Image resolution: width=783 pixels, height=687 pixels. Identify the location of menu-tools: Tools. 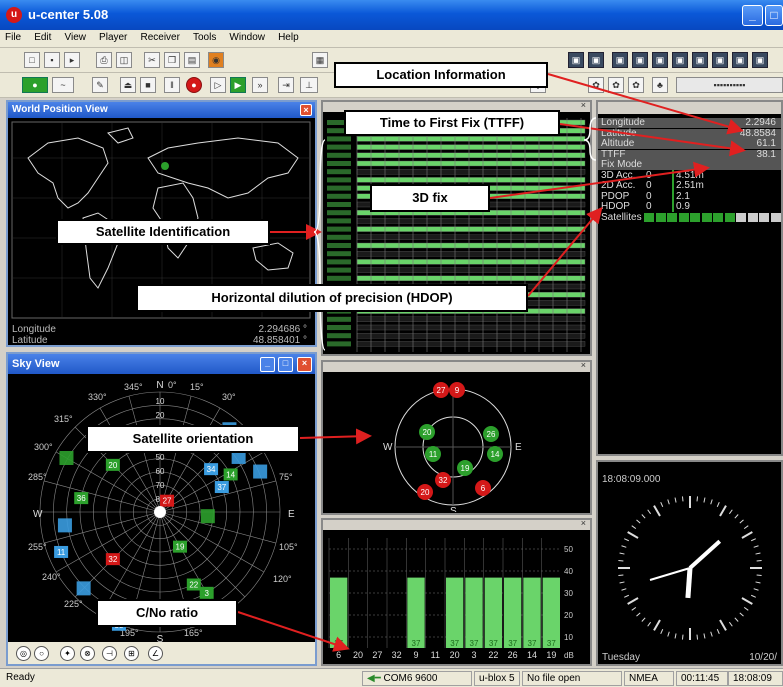
(204, 37).